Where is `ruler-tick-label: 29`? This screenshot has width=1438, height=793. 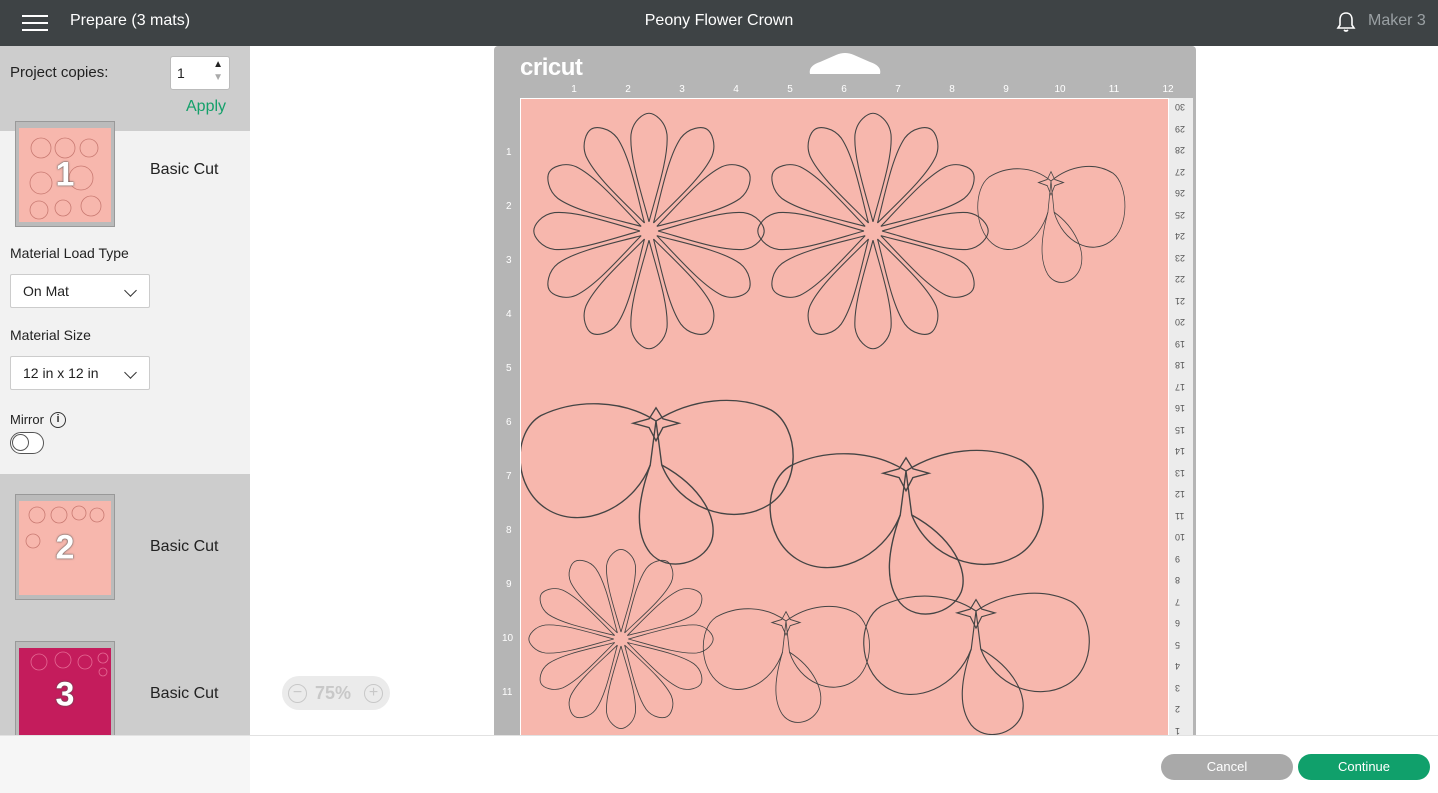
ruler-tick-label: 29 is located at coordinates (1180, 128).